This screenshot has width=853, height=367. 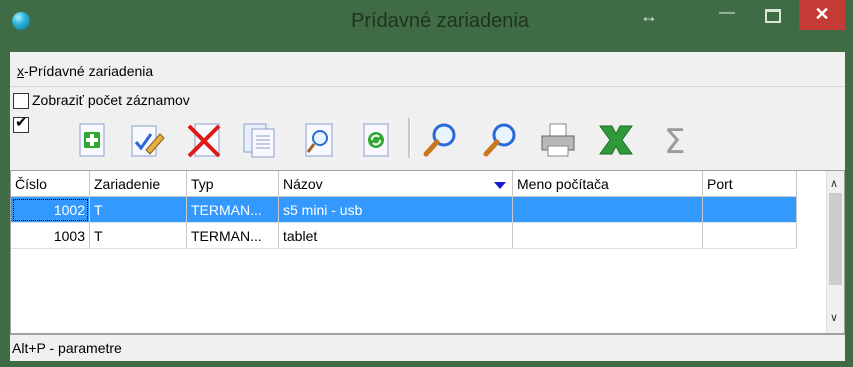 I want to click on copy-icon, so click(x=260, y=140).